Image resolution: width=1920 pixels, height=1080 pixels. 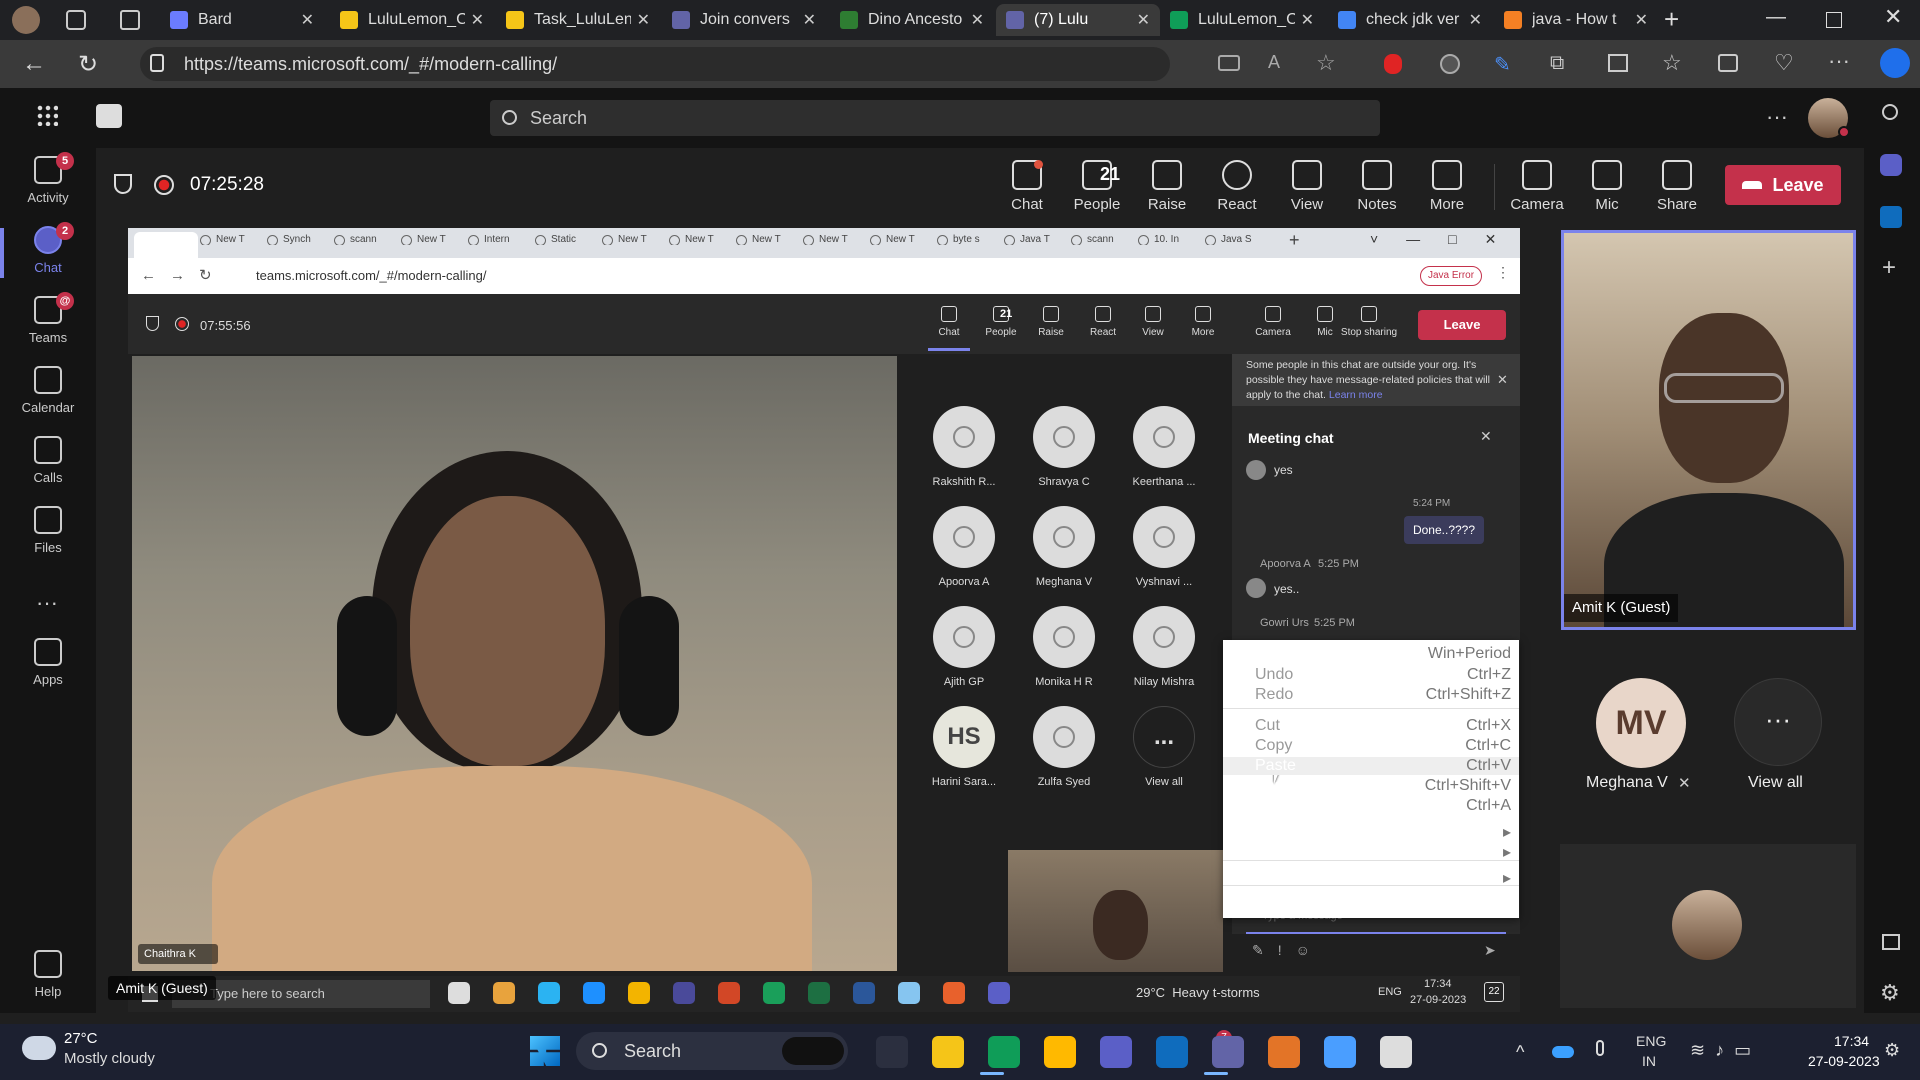 I want to click on split-screen-icon, so click(x=1618, y=63).